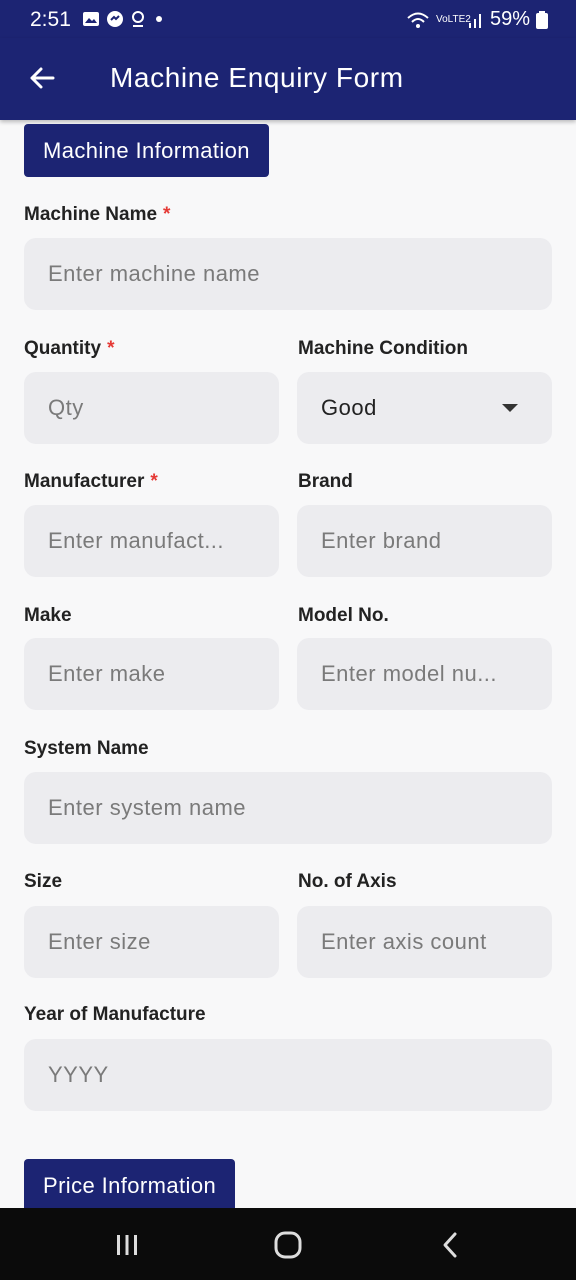  I want to click on quantity-label: Quantity *, so click(69, 348).